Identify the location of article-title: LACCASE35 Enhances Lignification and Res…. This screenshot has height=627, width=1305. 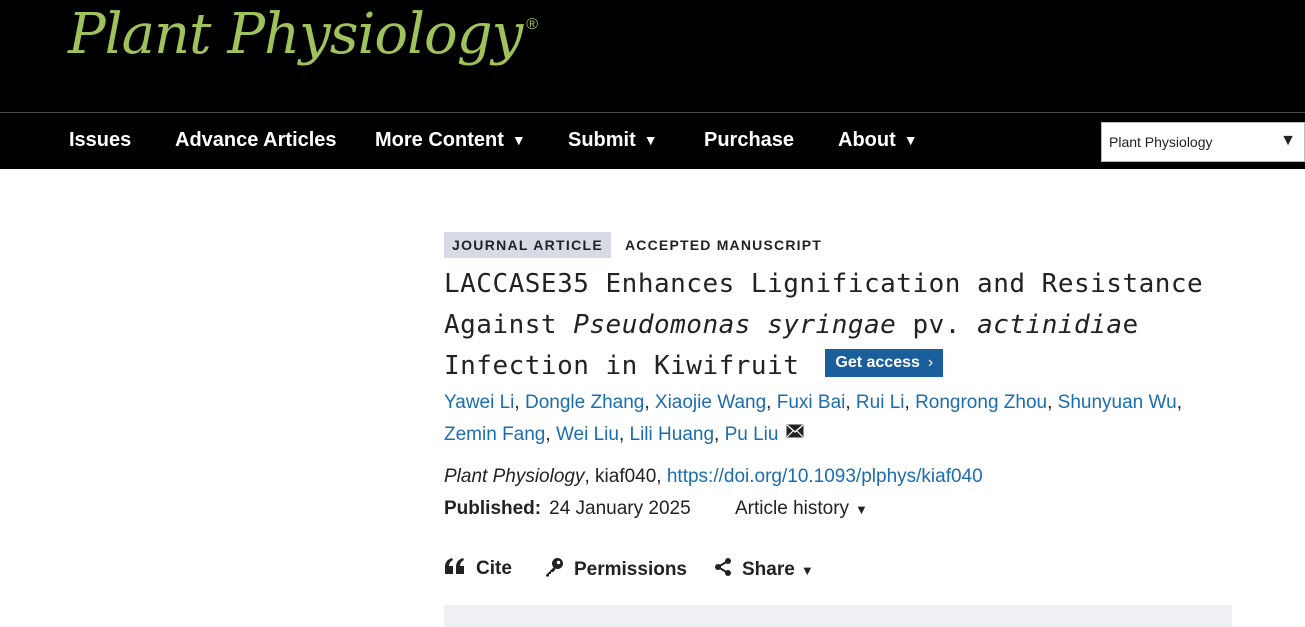
(834, 325).